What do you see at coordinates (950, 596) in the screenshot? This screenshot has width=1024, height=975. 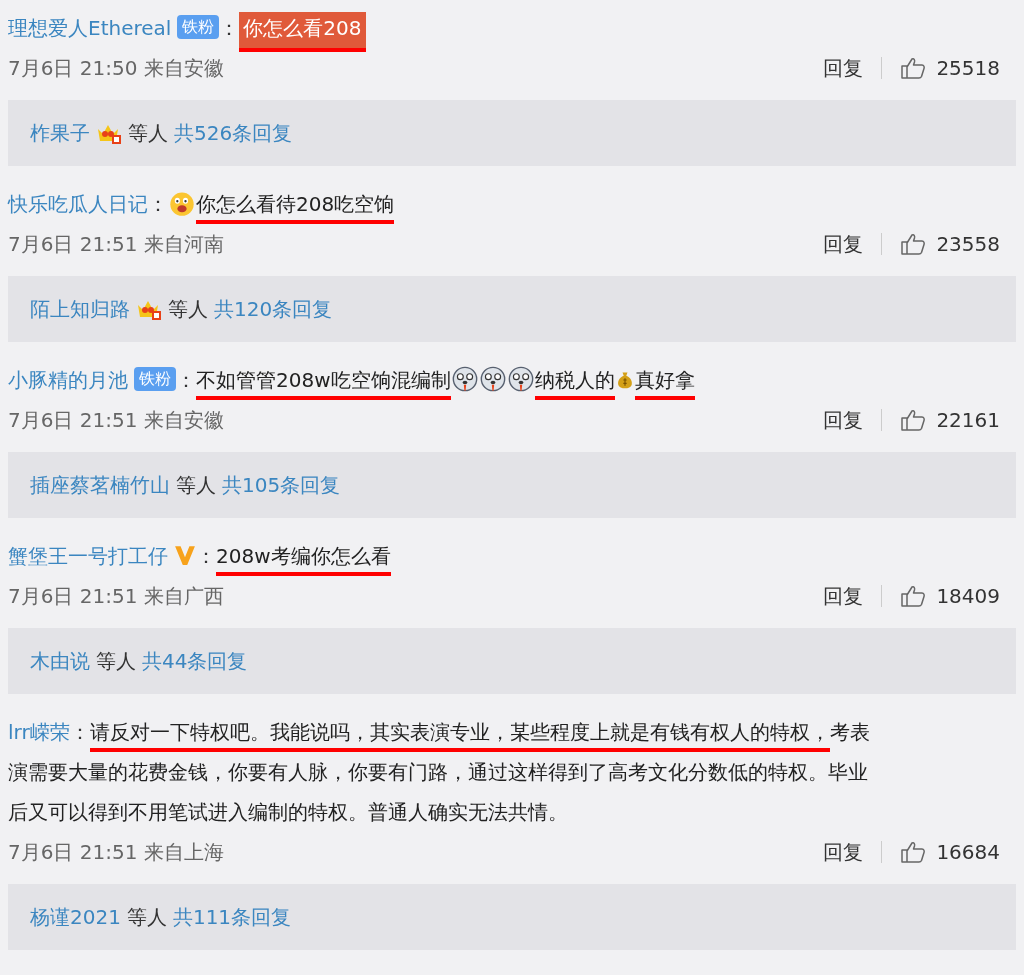 I see `like-button: 18409` at bounding box center [950, 596].